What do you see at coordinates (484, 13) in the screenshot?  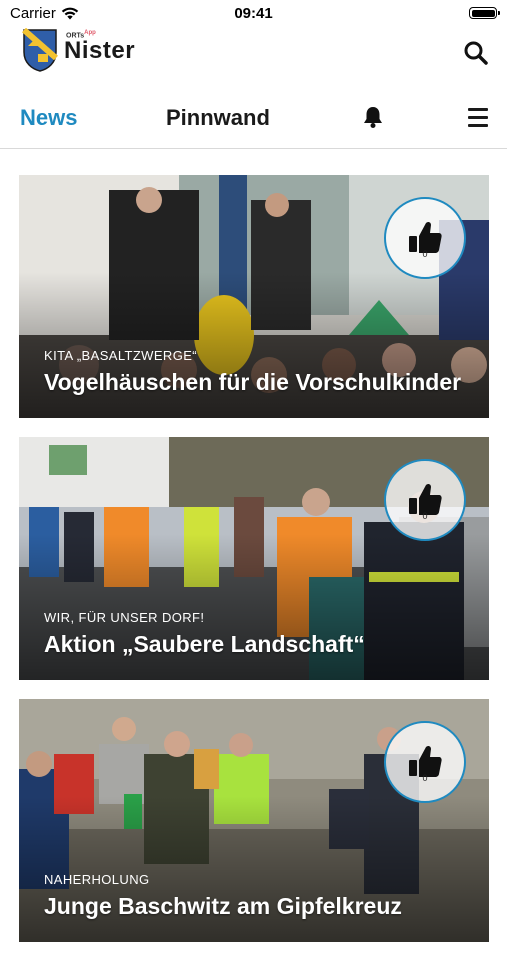 I see `battery-icon` at bounding box center [484, 13].